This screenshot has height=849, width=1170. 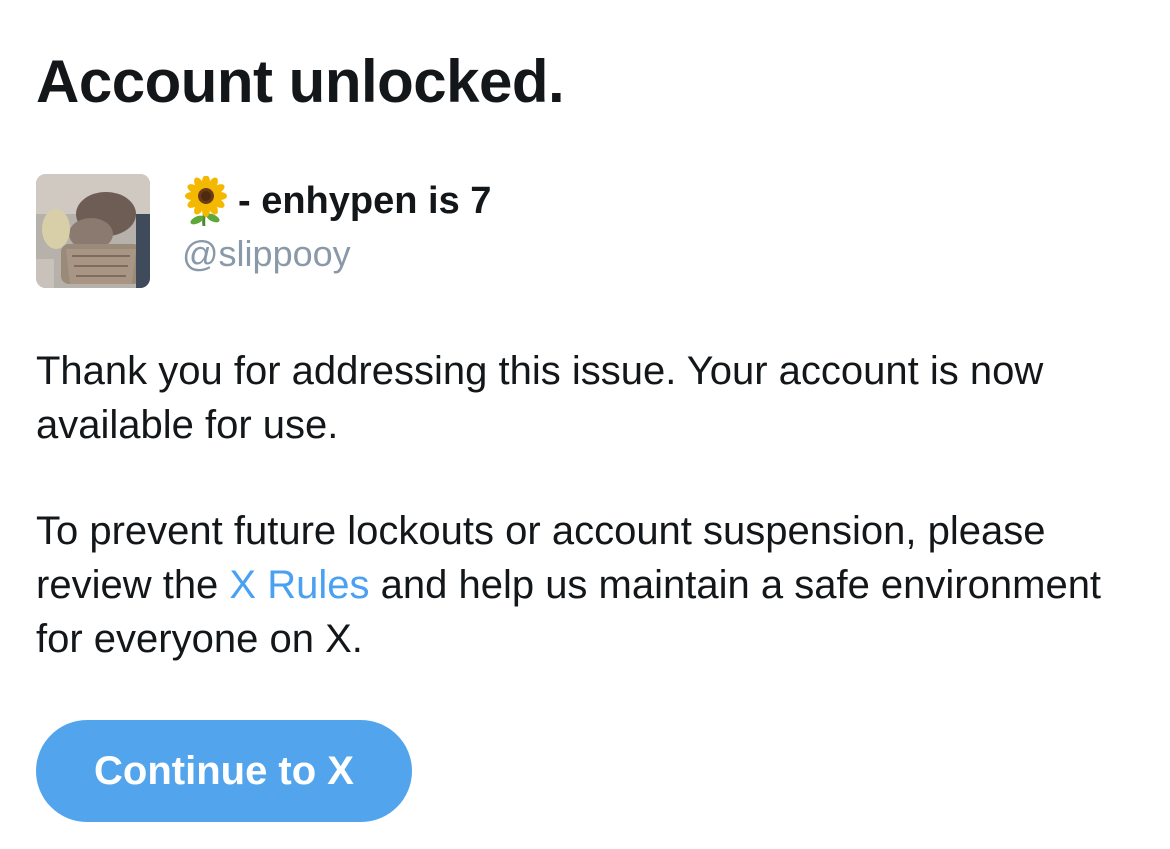 What do you see at coordinates (206, 201) in the screenshot?
I see `sunflower-icon` at bounding box center [206, 201].